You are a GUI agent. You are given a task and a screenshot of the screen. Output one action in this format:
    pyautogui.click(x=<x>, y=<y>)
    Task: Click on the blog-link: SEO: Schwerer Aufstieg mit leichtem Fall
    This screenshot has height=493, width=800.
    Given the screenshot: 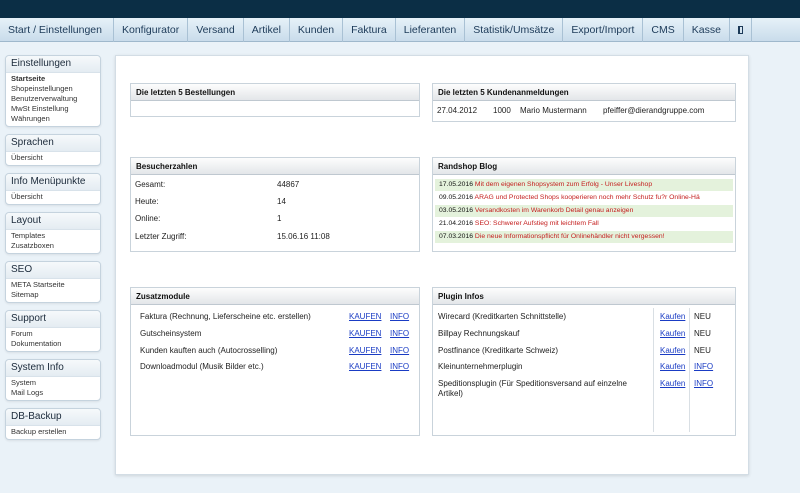 What is the action you would take?
    pyautogui.click(x=537, y=223)
    